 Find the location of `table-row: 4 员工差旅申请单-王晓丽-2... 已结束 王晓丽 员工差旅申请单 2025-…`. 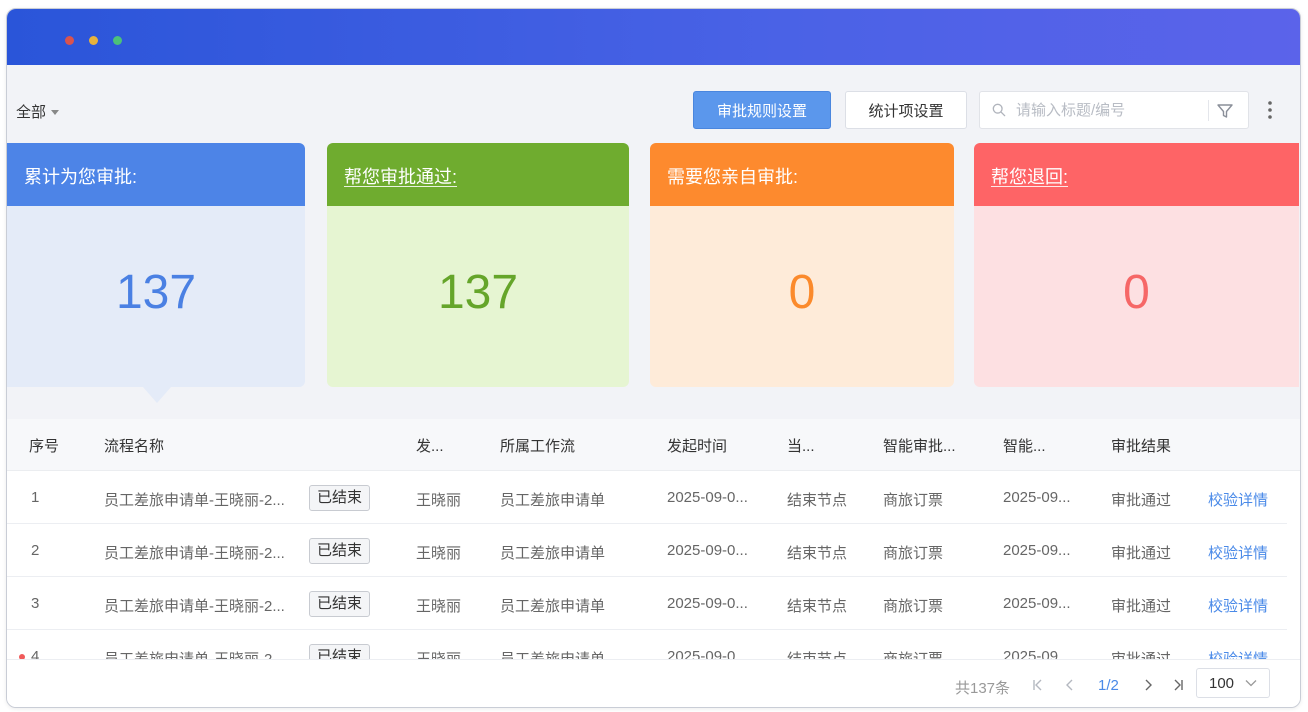

table-row: 4 员工差旅申请单-王晓丽-2... 已结束 王晓丽 员工差旅申请单 2025-… is located at coordinates (647, 644).